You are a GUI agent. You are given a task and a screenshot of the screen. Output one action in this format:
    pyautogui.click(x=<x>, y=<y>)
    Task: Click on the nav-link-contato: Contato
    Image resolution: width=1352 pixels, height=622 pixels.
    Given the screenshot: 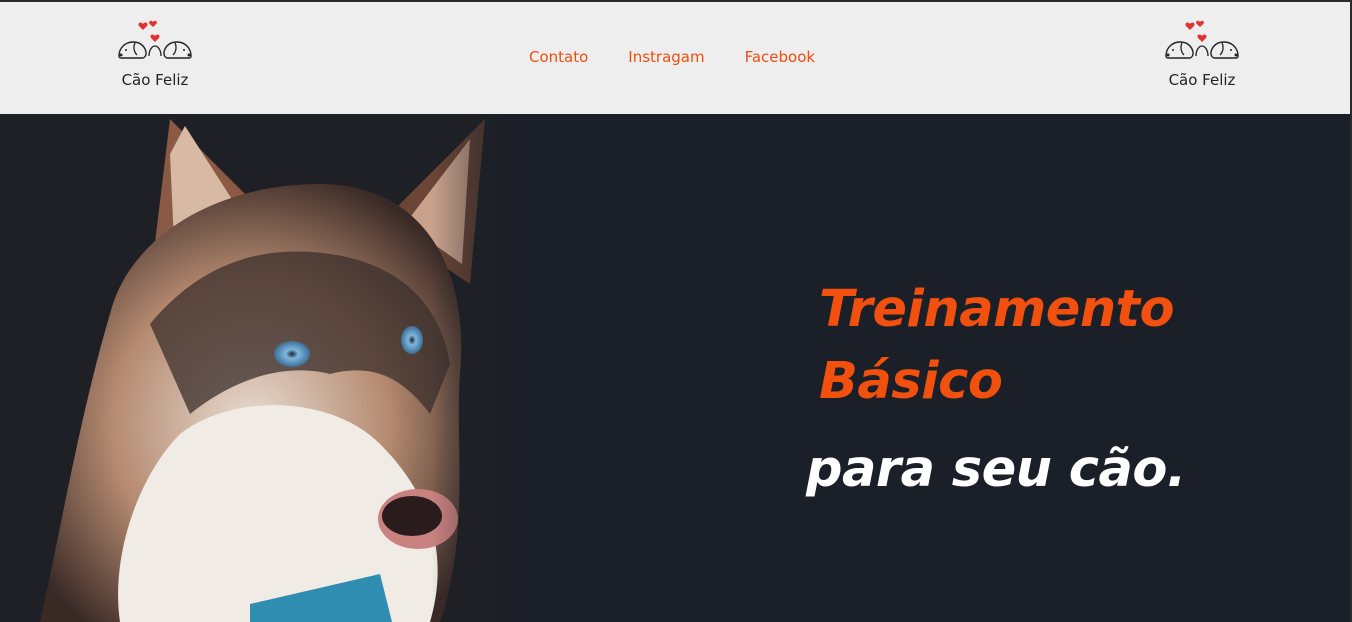 What is the action you would take?
    pyautogui.click(x=558, y=57)
    